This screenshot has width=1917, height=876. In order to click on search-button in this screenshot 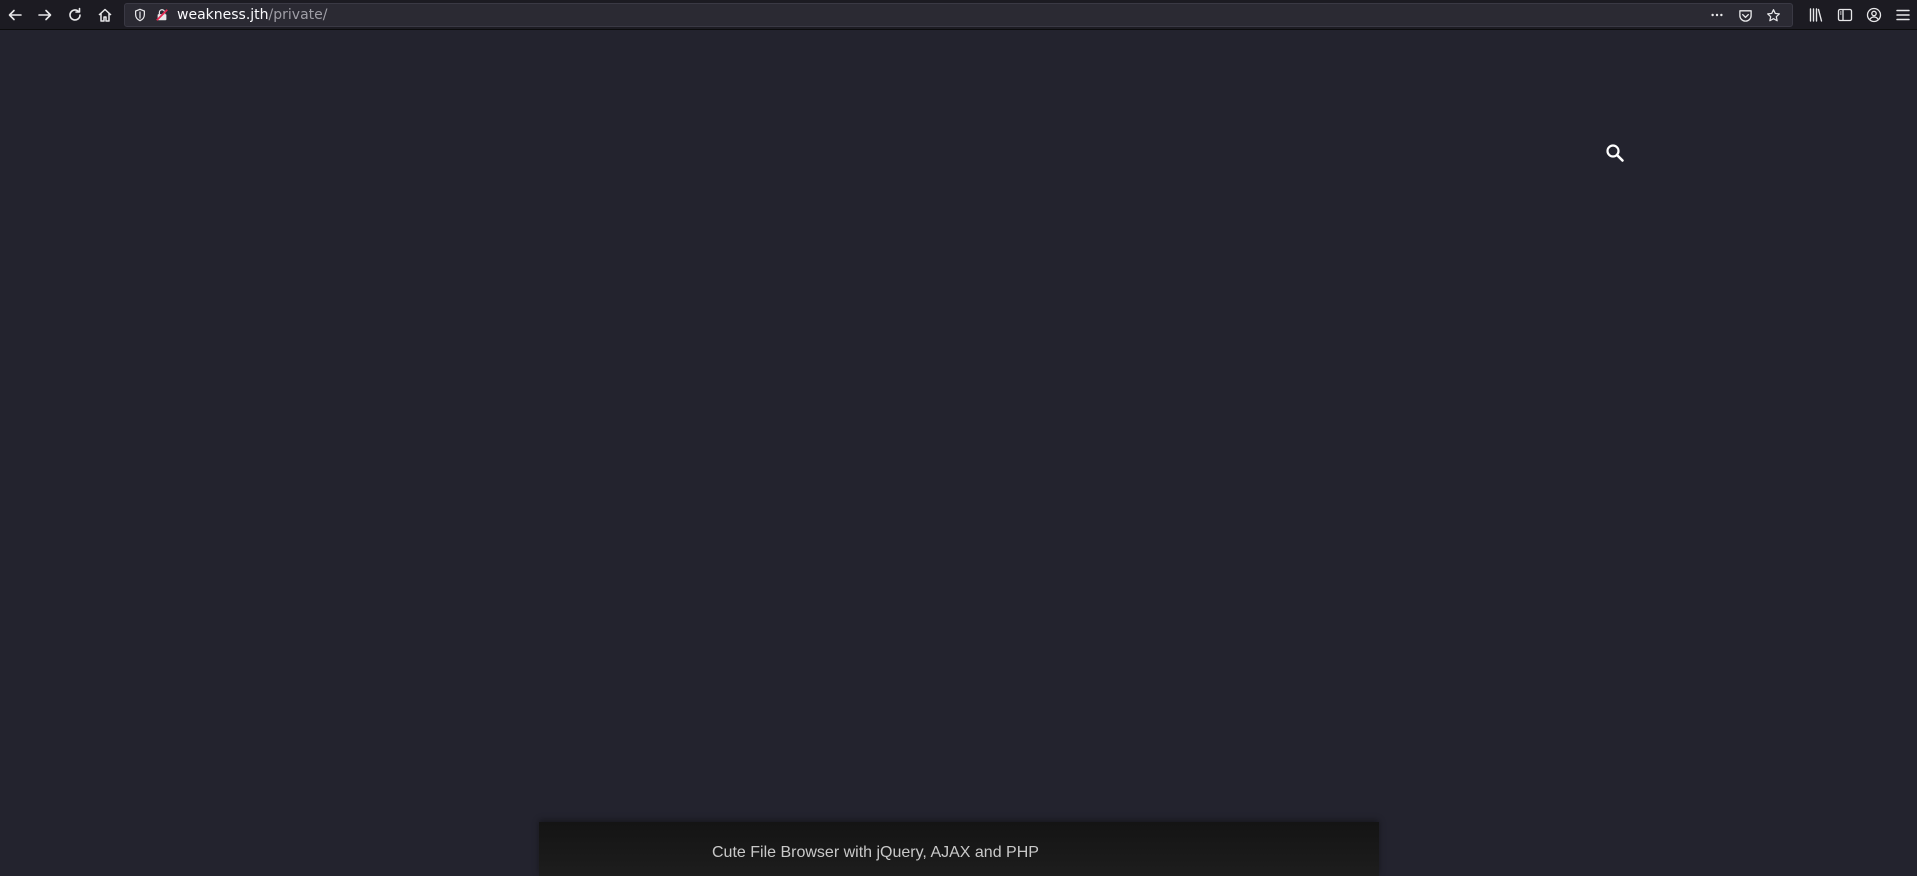, I will do `click(1615, 153)`.